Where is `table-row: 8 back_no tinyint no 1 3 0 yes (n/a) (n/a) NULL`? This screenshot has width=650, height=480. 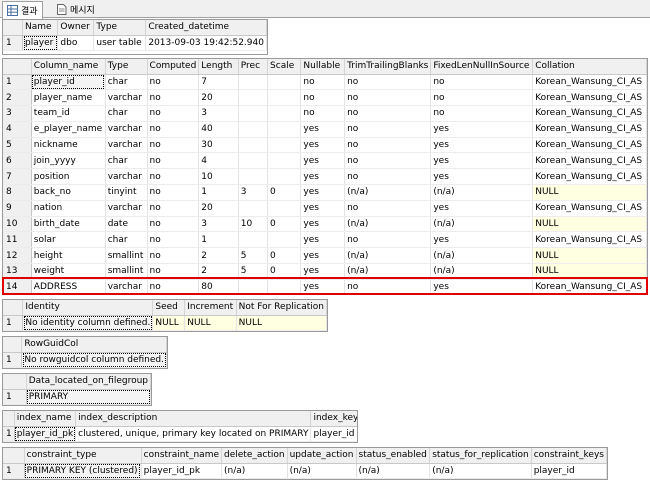 table-row: 8 back_no tinyint no 1 3 0 yes (n/a) (n/a) NULL is located at coordinates (325, 192).